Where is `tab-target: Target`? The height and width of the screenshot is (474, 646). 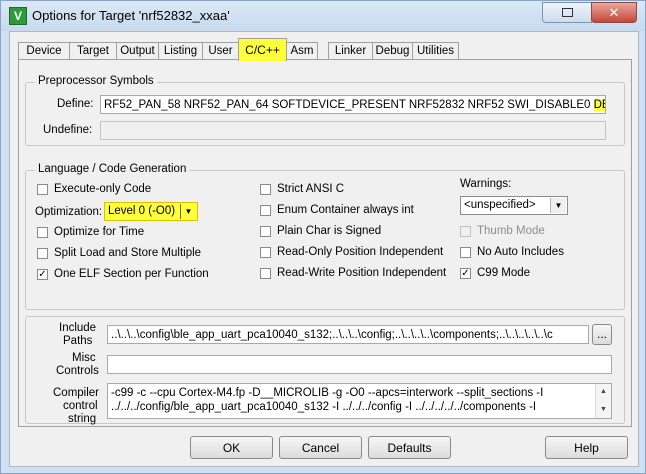 tab-target: Target is located at coordinates (93, 51).